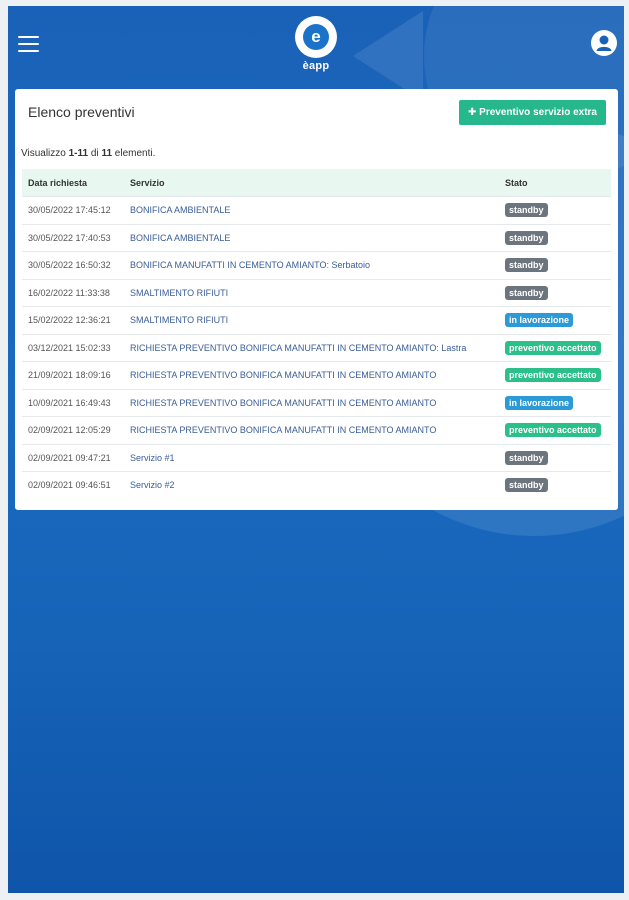 This screenshot has width=629, height=900. Describe the element at coordinates (311, 457) in the screenshot. I see `service-cell: Servizio #1` at that location.